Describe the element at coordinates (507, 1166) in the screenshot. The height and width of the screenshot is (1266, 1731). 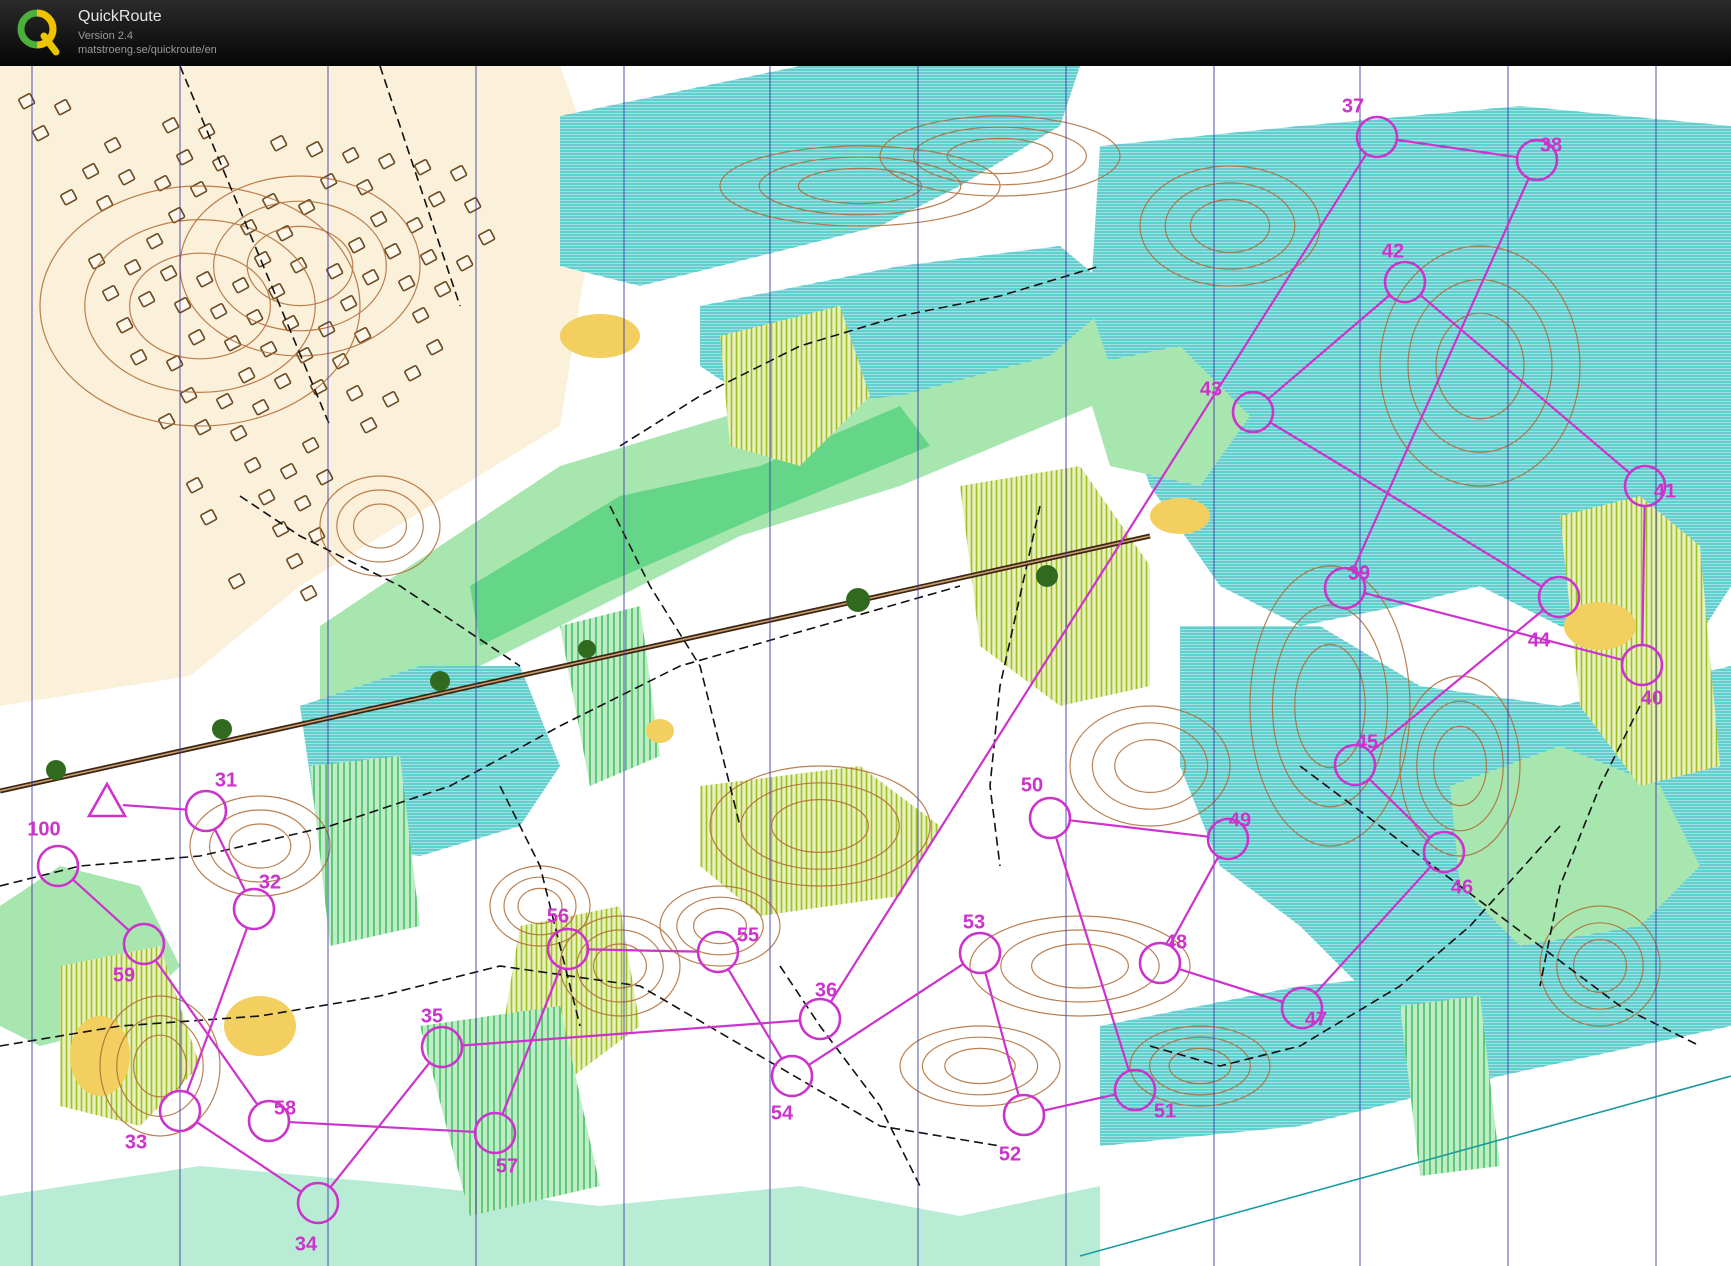
I see `control-label-57: 57` at that location.